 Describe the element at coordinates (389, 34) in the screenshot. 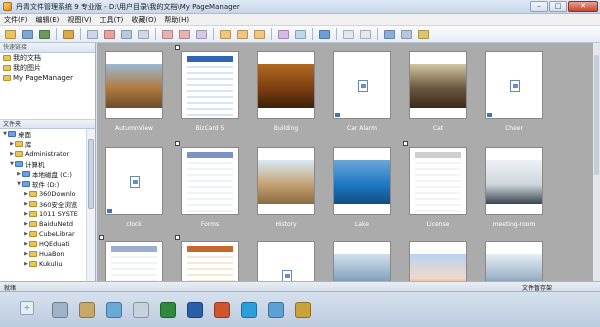

I see `sync-button` at that location.